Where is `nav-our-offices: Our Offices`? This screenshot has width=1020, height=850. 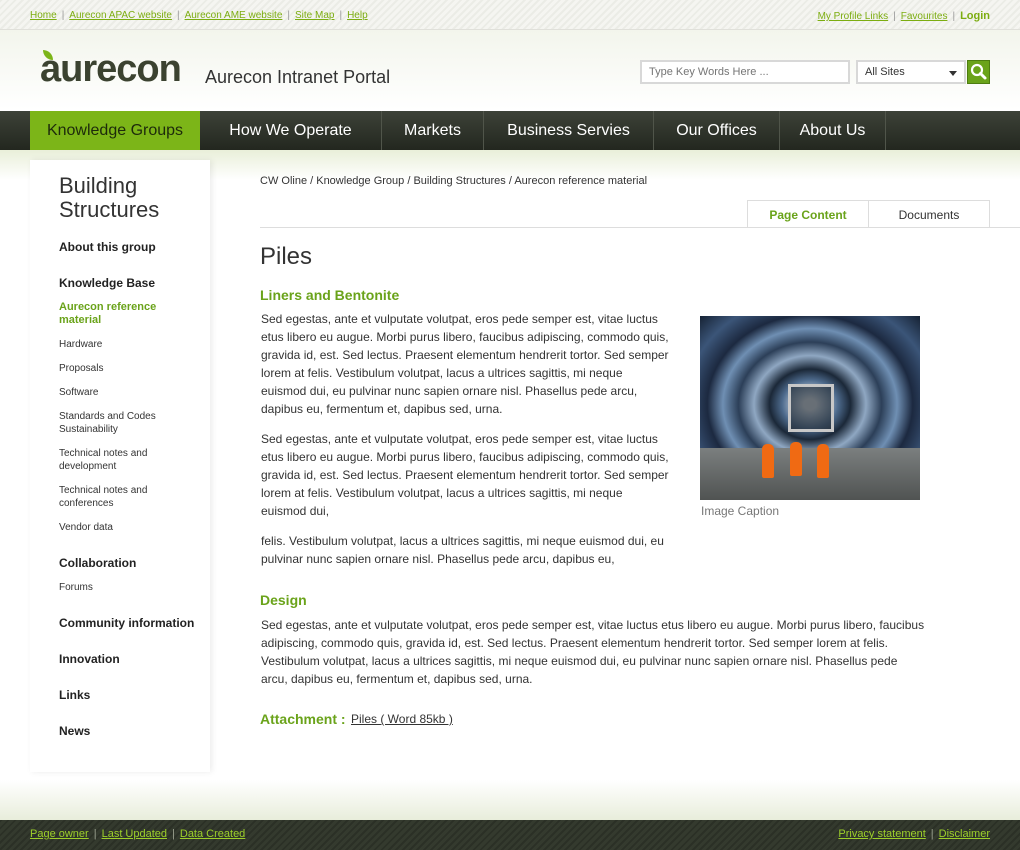
nav-our-offices: Our Offices is located at coordinates (717, 130).